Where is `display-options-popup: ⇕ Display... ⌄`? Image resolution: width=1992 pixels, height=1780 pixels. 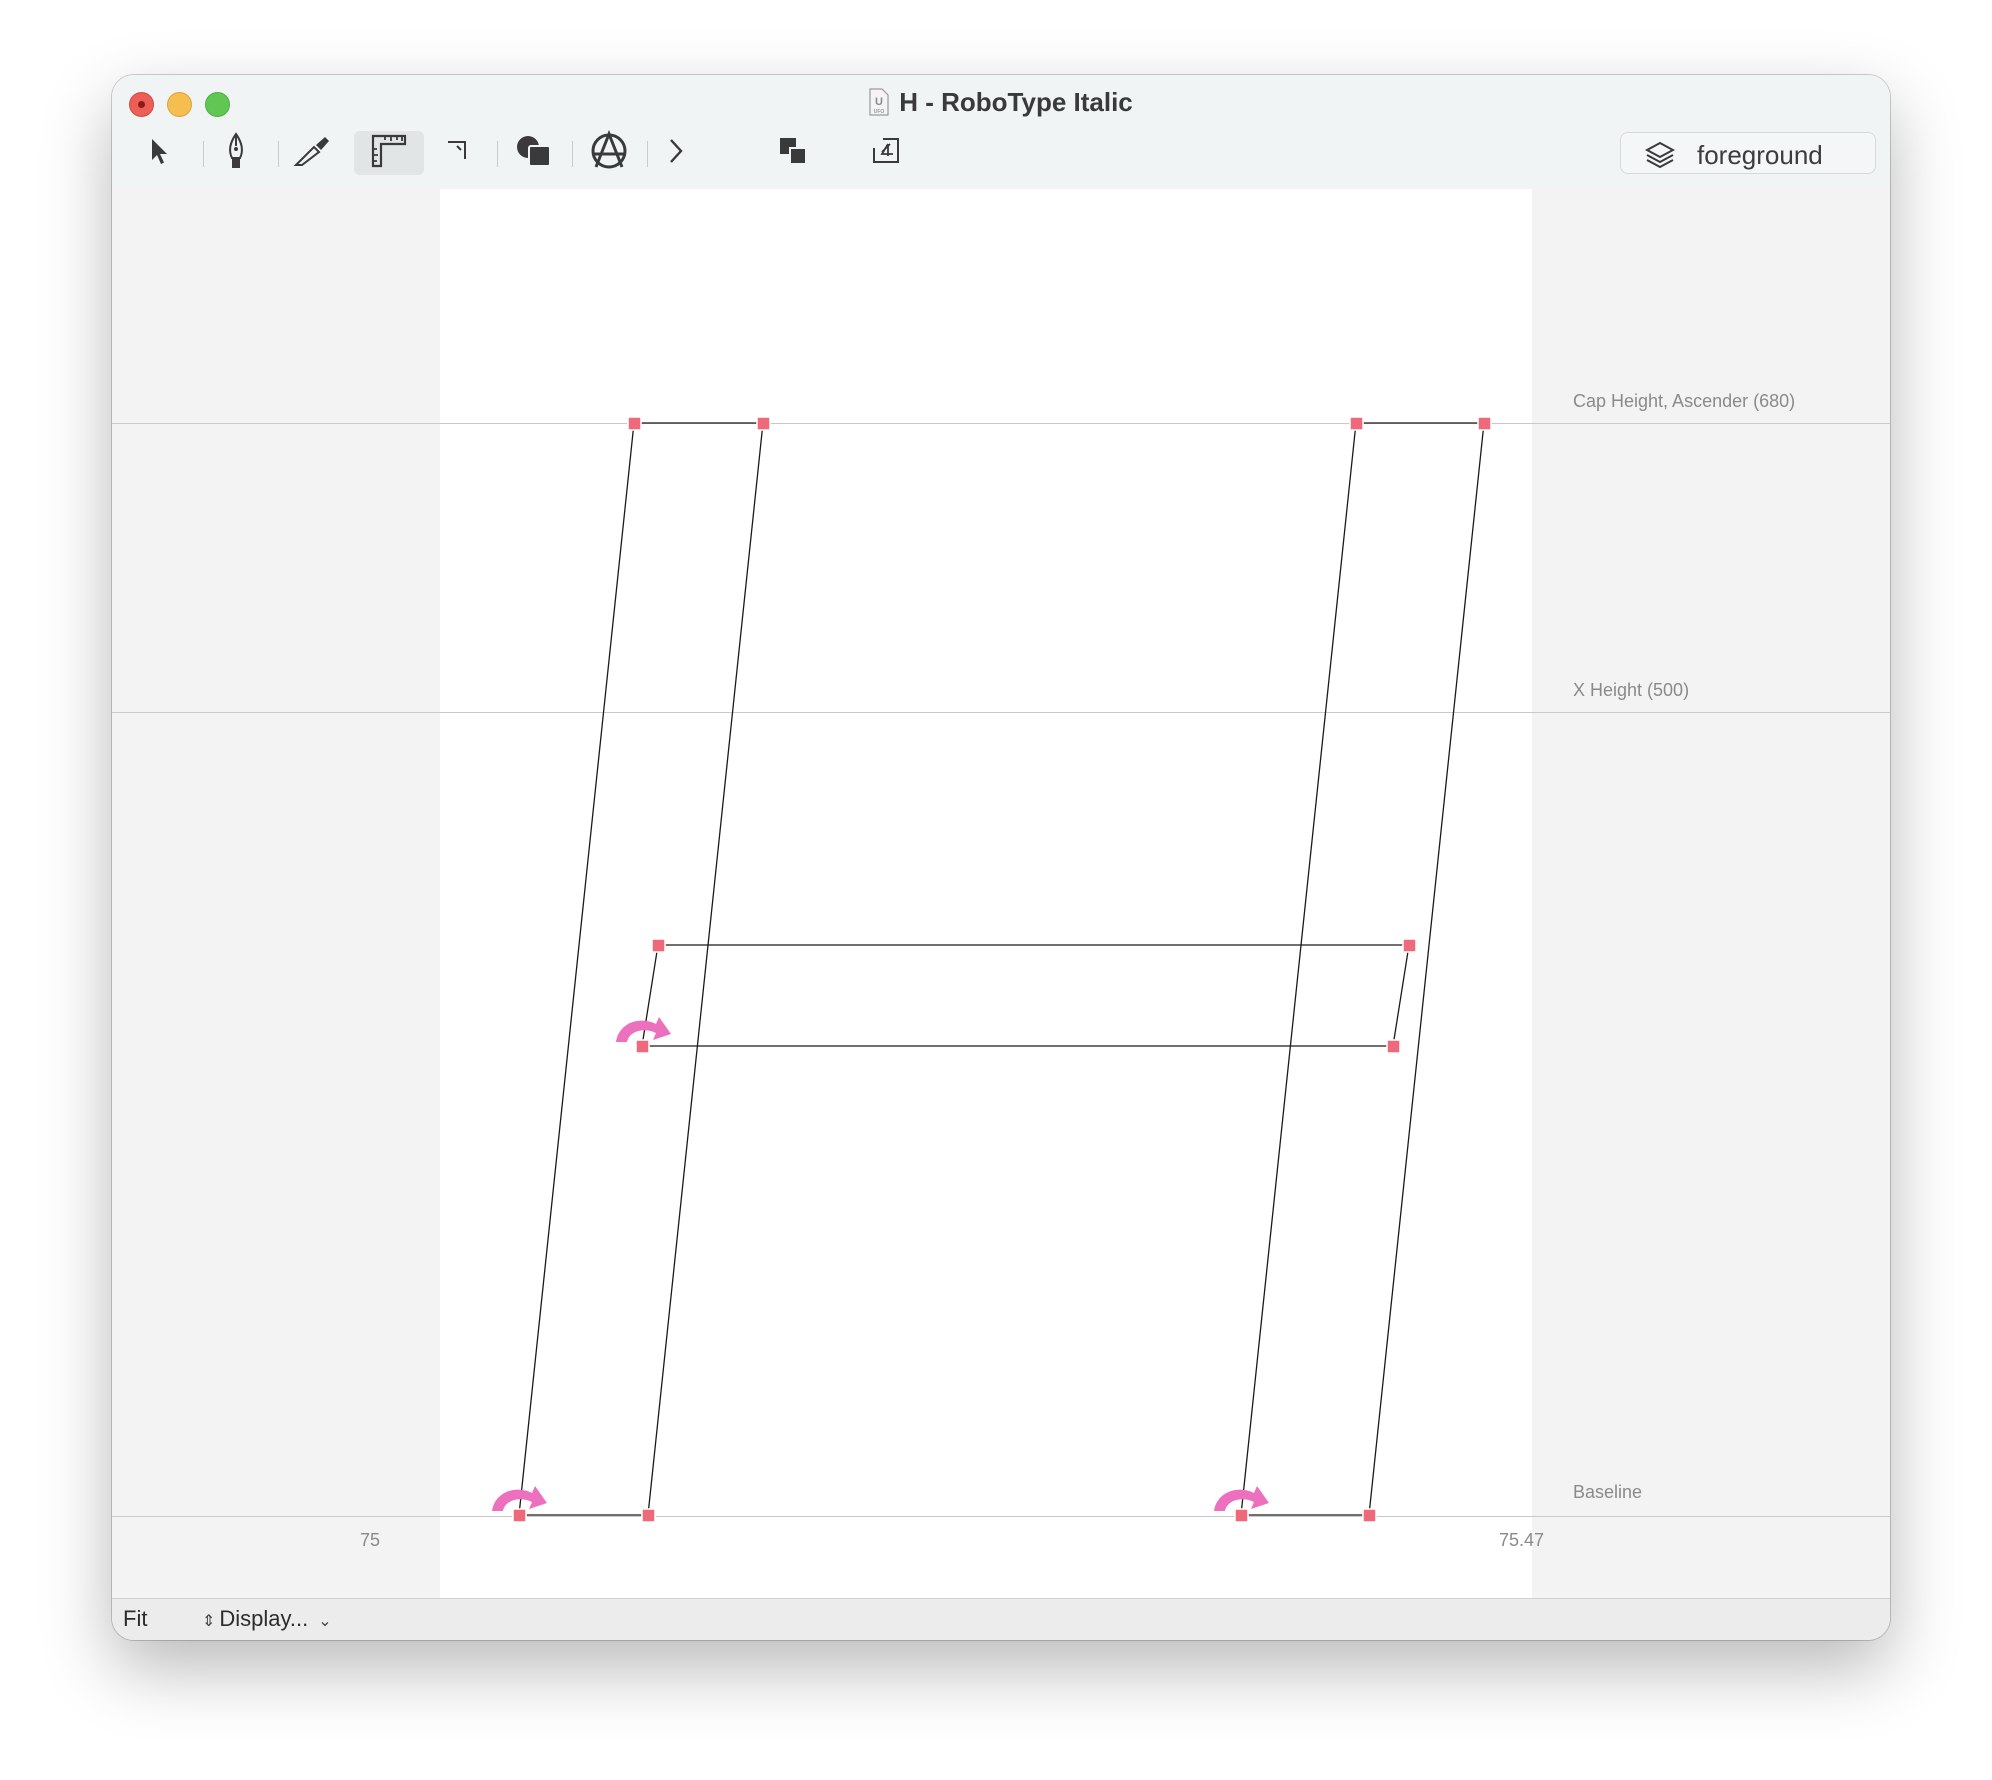 display-options-popup: ⇕ Display... ⌄ is located at coordinates (267, 1619).